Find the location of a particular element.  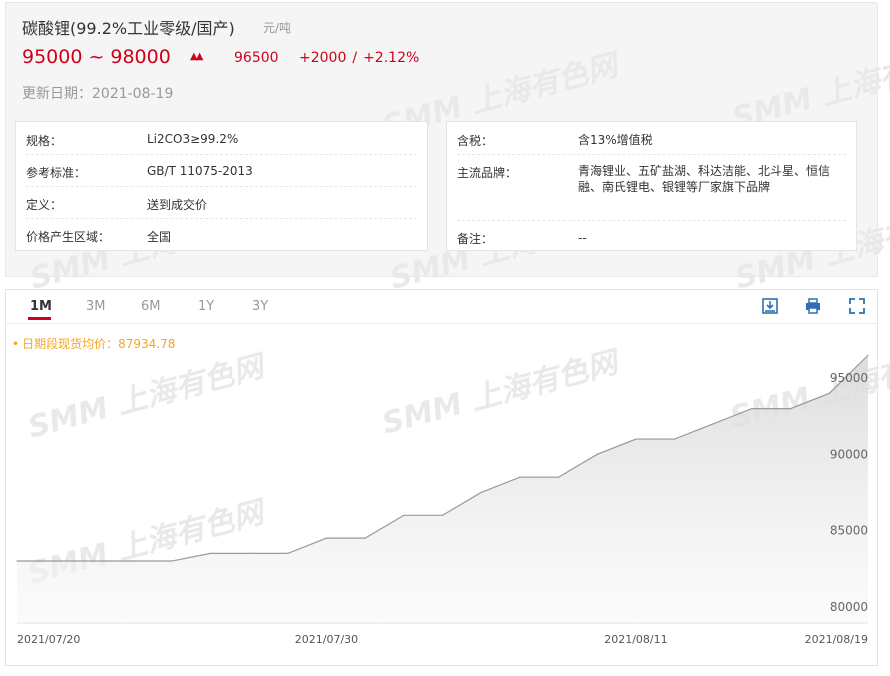

spec-key: 备注： is located at coordinates (475, 239).